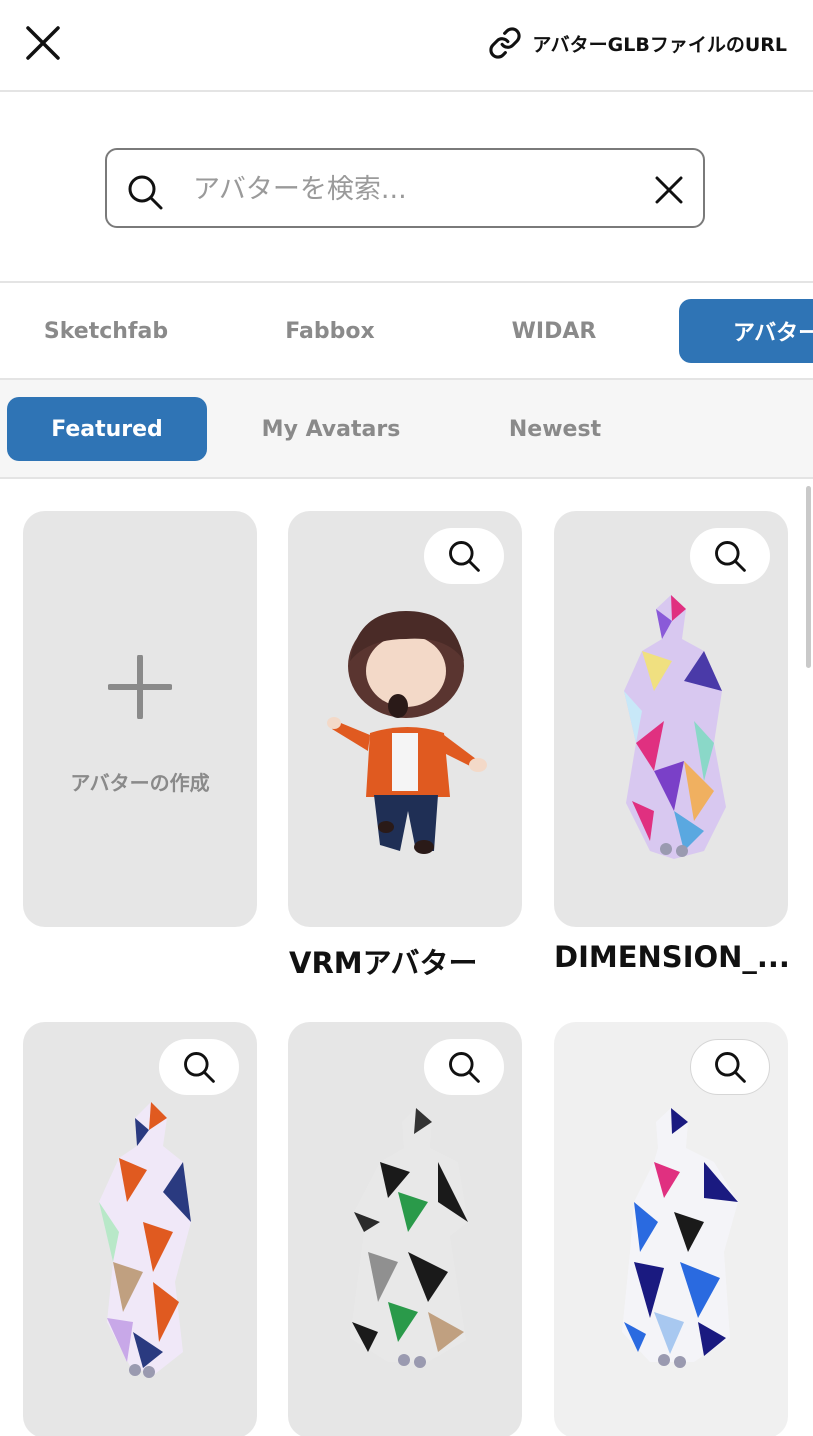 Image resolution: width=813 pixels, height=1436 pixels. I want to click on create-avatar-card: アバターの作成, so click(140, 719).